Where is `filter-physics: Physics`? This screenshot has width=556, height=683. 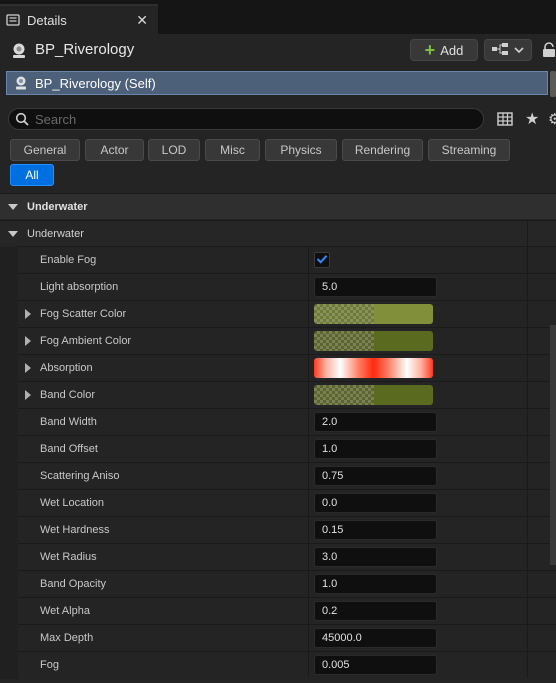
filter-physics: Physics is located at coordinates (301, 150).